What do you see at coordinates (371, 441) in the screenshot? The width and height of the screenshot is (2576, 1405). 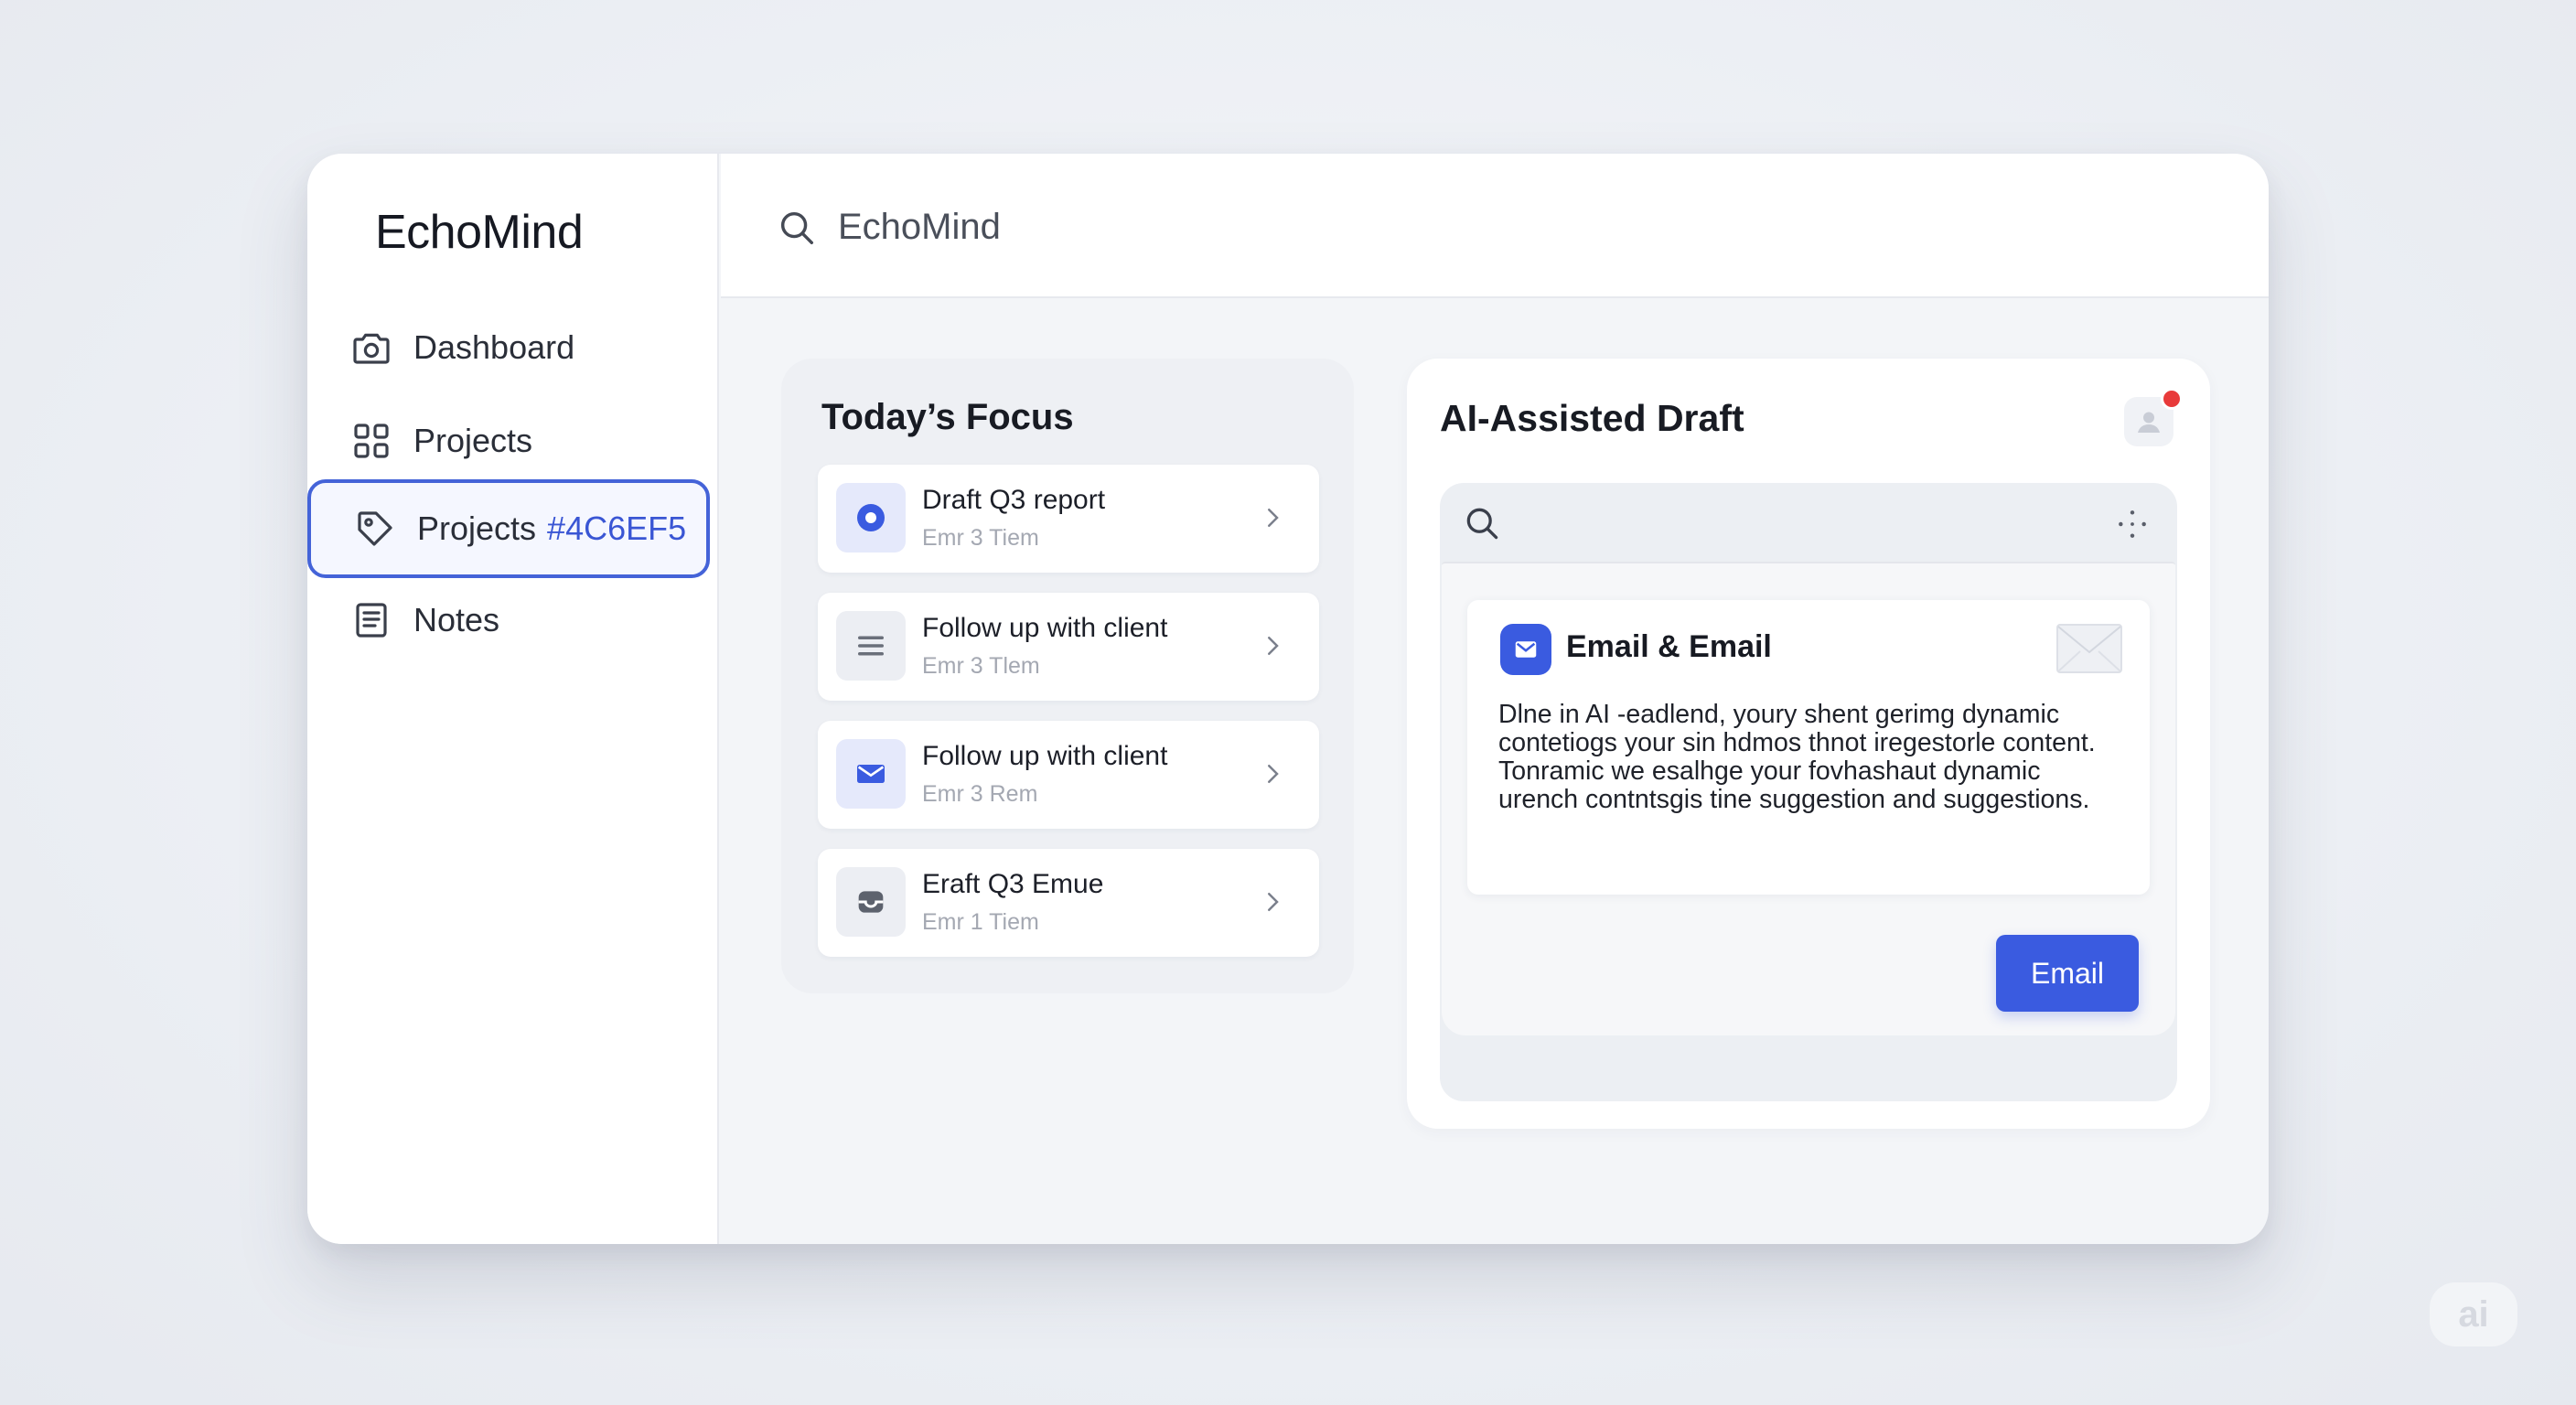 I see `grid-icon` at bounding box center [371, 441].